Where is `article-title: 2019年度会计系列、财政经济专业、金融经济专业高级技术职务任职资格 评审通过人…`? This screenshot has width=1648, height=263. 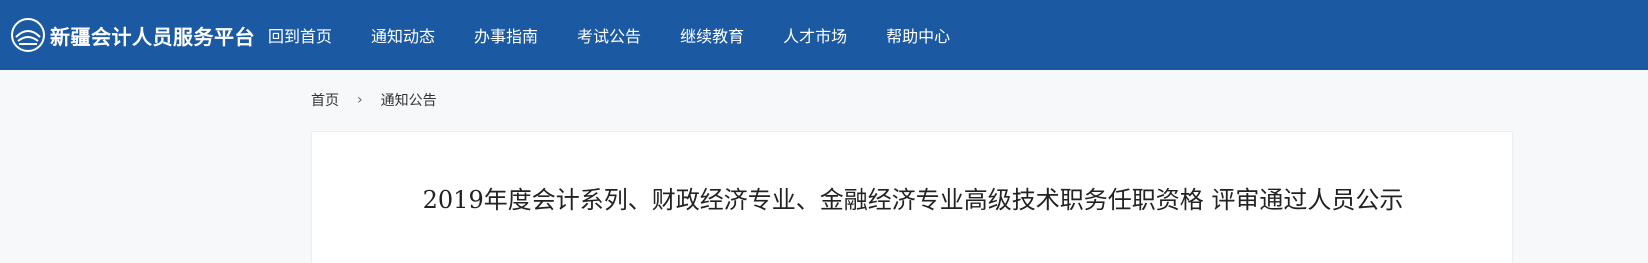
article-title: 2019年度会计系列、财政经济专业、金融经济专业高级技术职务任职资格 评审通过人… is located at coordinates (913, 200).